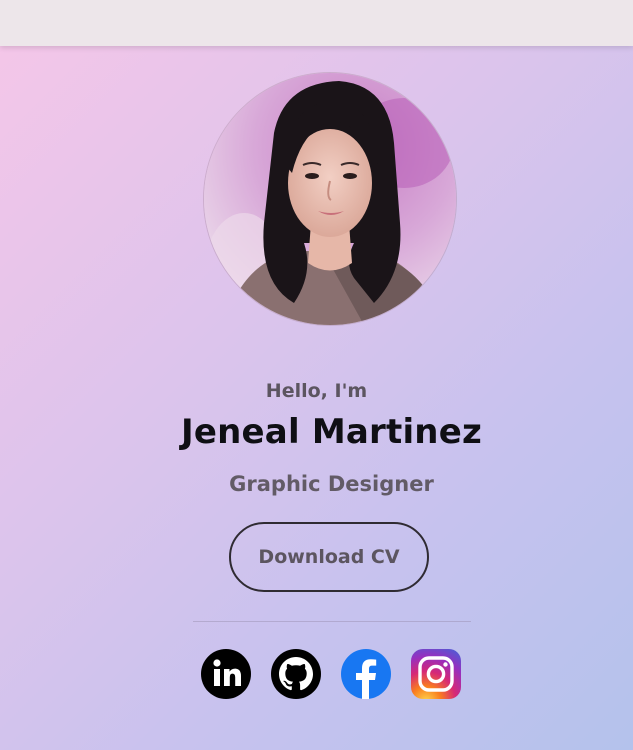  I want to click on facebook-icon, so click(366, 674).